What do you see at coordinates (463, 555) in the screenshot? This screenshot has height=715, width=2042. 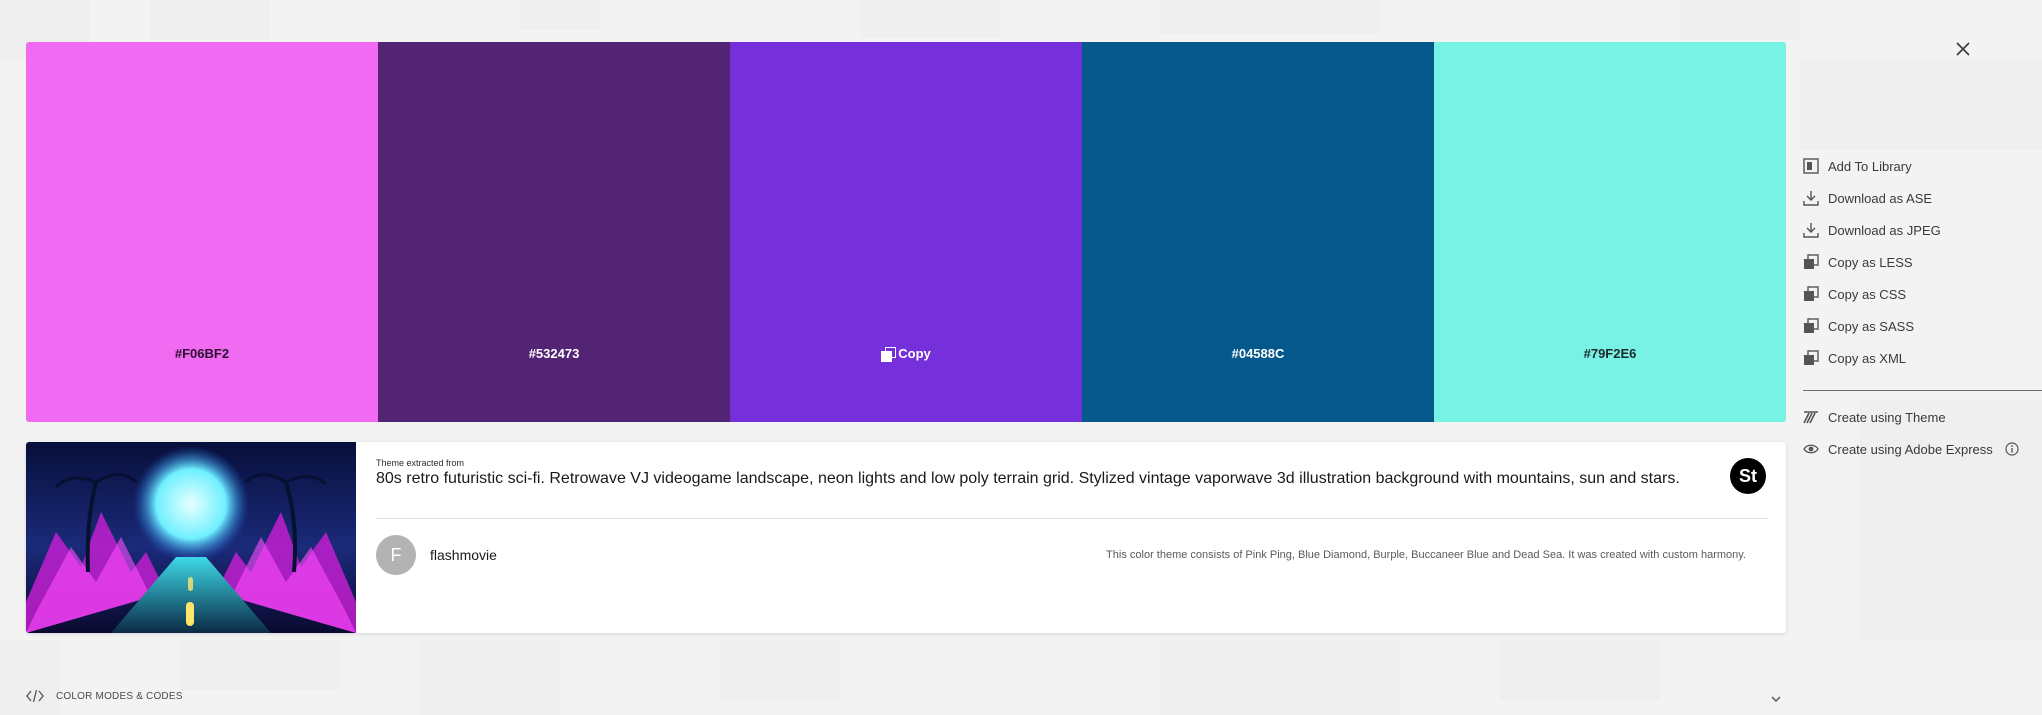 I see `creator-username: flashmovie` at bounding box center [463, 555].